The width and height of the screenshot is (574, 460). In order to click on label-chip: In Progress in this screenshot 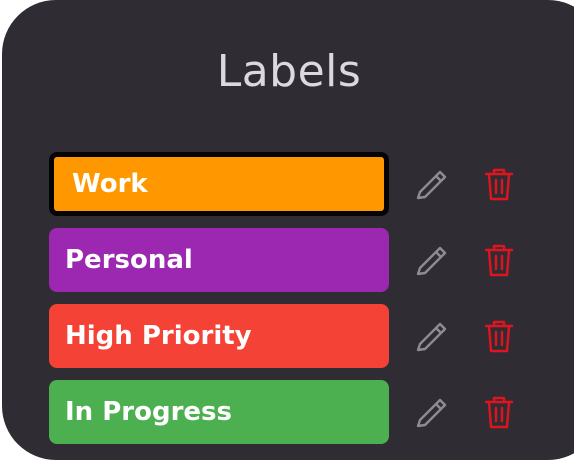, I will do `click(219, 412)`.